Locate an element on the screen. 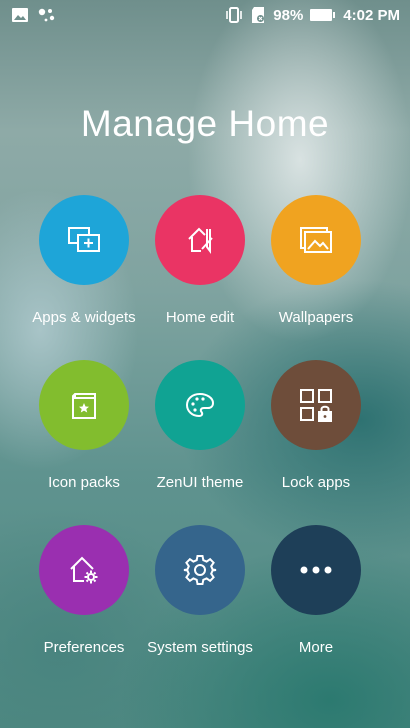 This screenshot has width=410, height=728. tile-label: Home edit is located at coordinates (200, 317).